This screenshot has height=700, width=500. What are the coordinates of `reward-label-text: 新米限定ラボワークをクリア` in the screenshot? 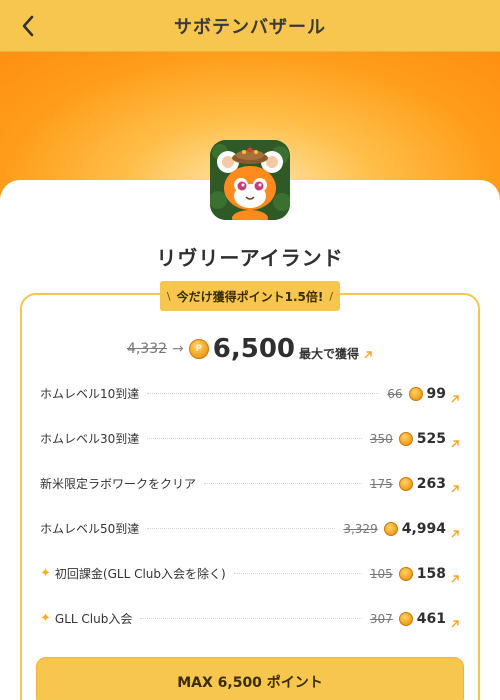 It's located at (118, 484).